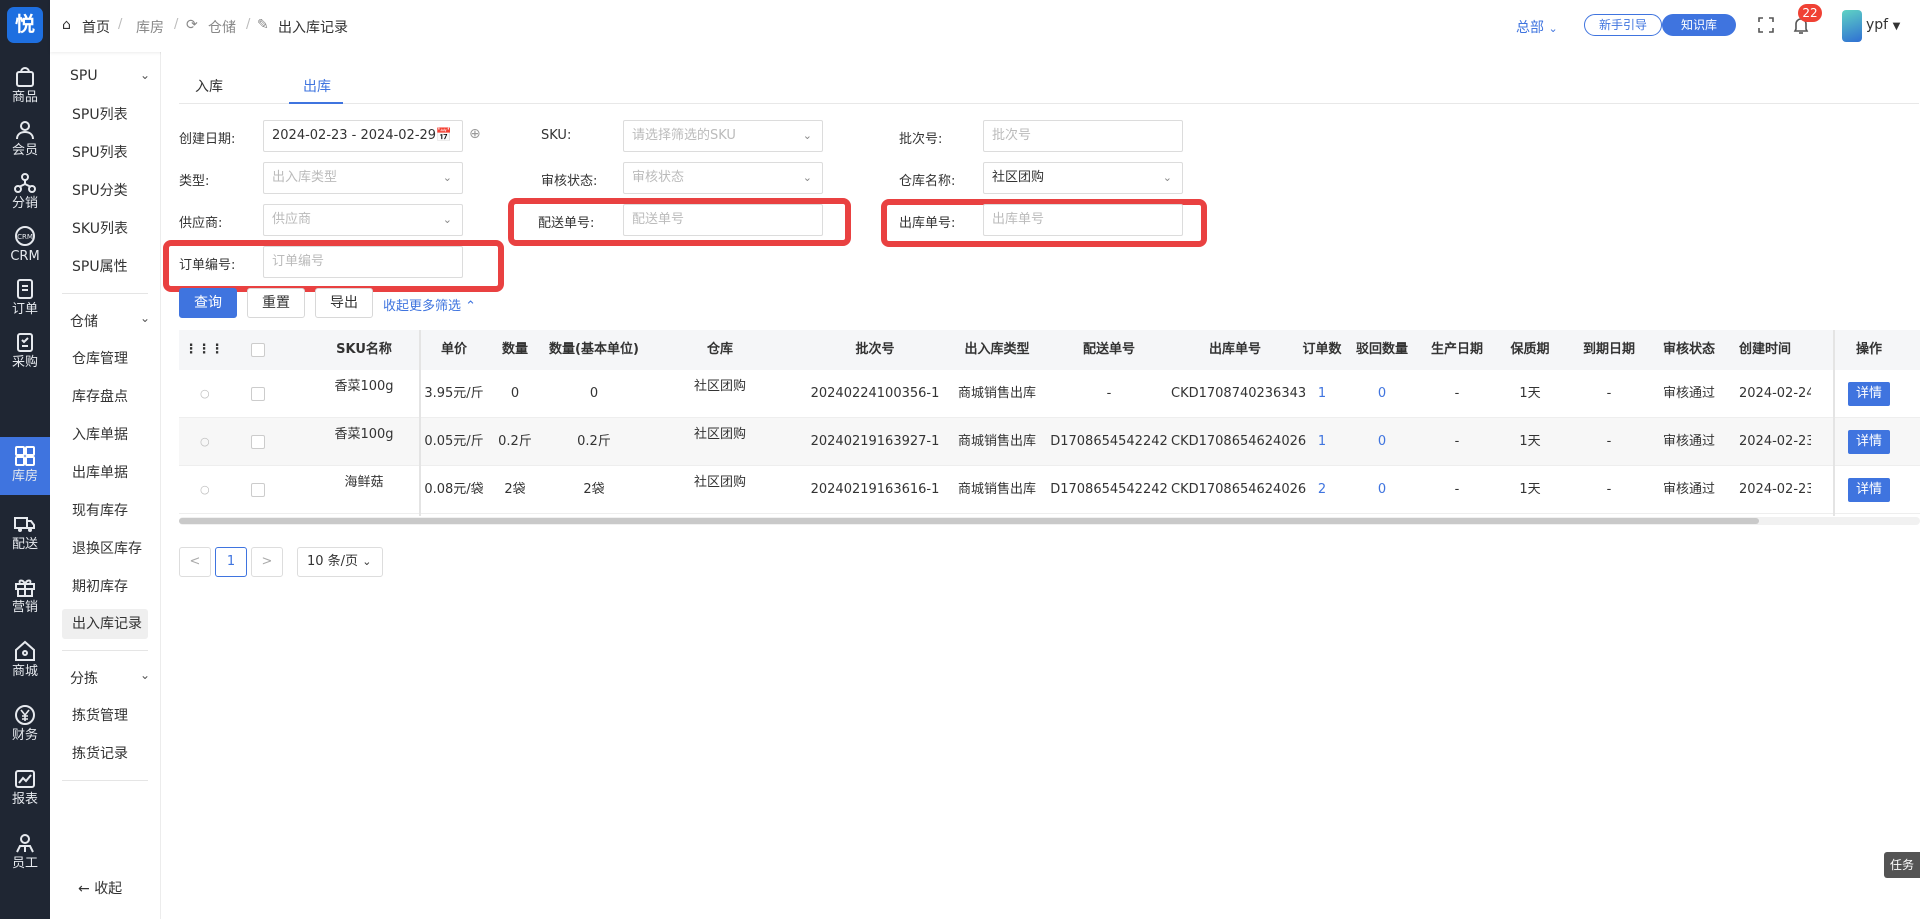 Image resolution: width=1920 pixels, height=919 pixels. I want to click on sidebar-item-picking-mgmt: 拣货管理, so click(105, 716).